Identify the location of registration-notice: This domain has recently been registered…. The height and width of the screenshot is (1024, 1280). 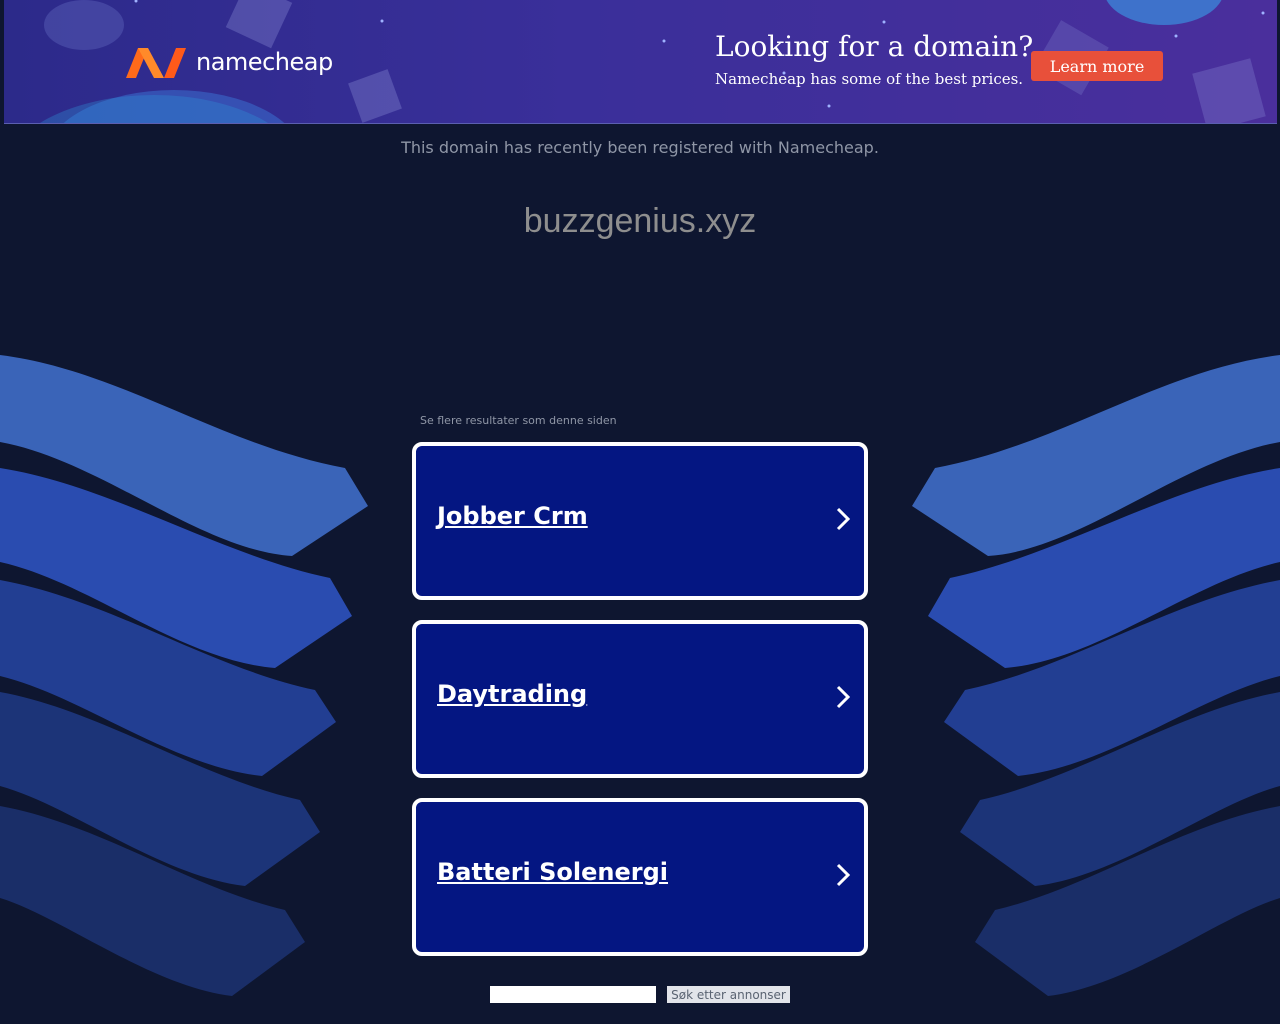
(640, 147).